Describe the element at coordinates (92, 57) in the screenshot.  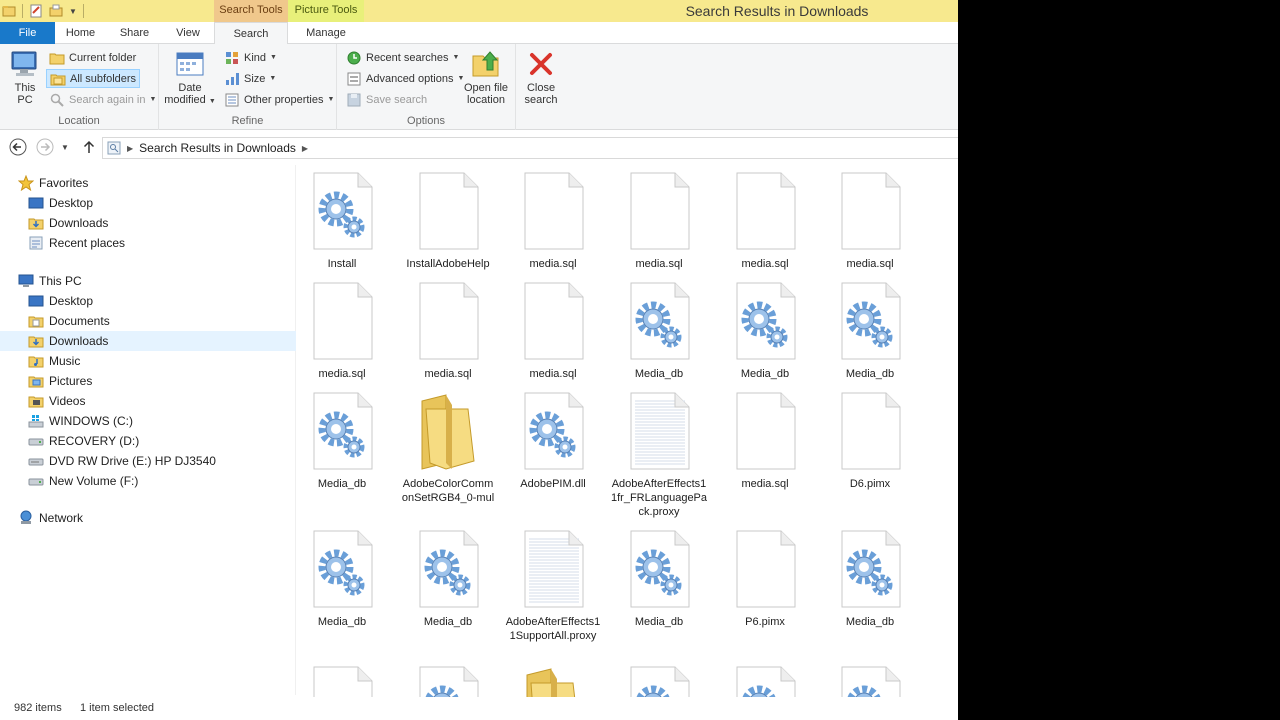
I see `current-folder-button: Current folder` at that location.